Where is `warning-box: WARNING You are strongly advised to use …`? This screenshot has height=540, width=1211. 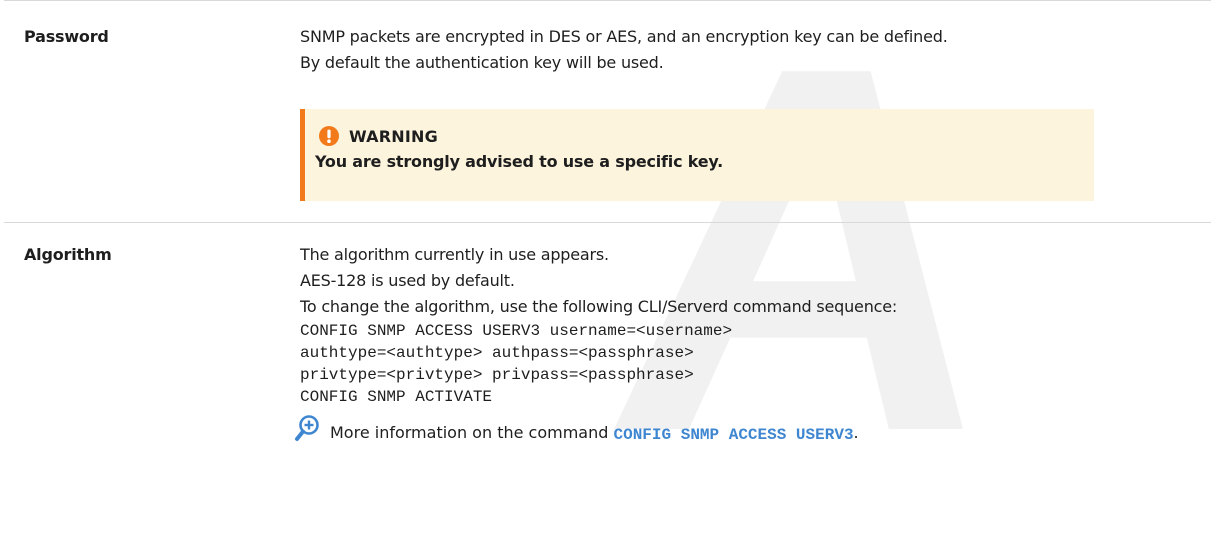 warning-box: WARNING You are strongly advised to use … is located at coordinates (697, 155).